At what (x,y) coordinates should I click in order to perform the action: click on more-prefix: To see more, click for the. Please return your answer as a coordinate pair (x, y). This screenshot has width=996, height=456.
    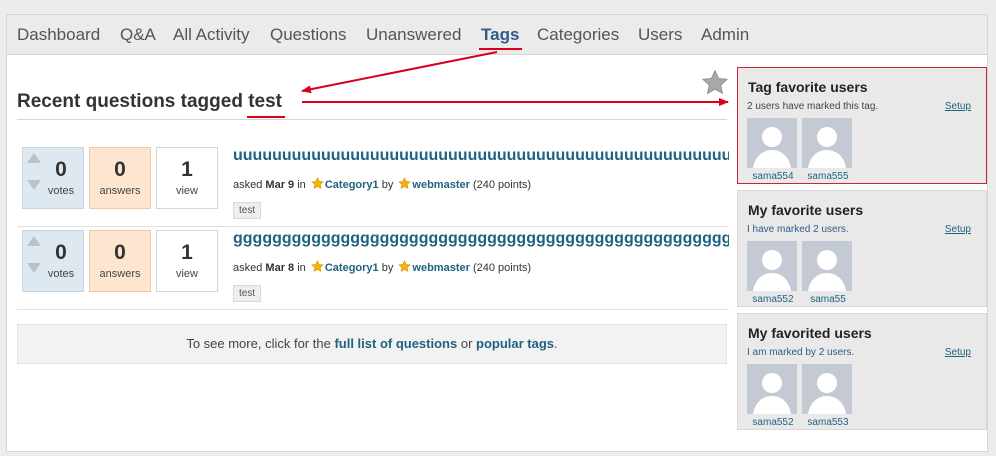
    Looking at the image, I should click on (258, 343).